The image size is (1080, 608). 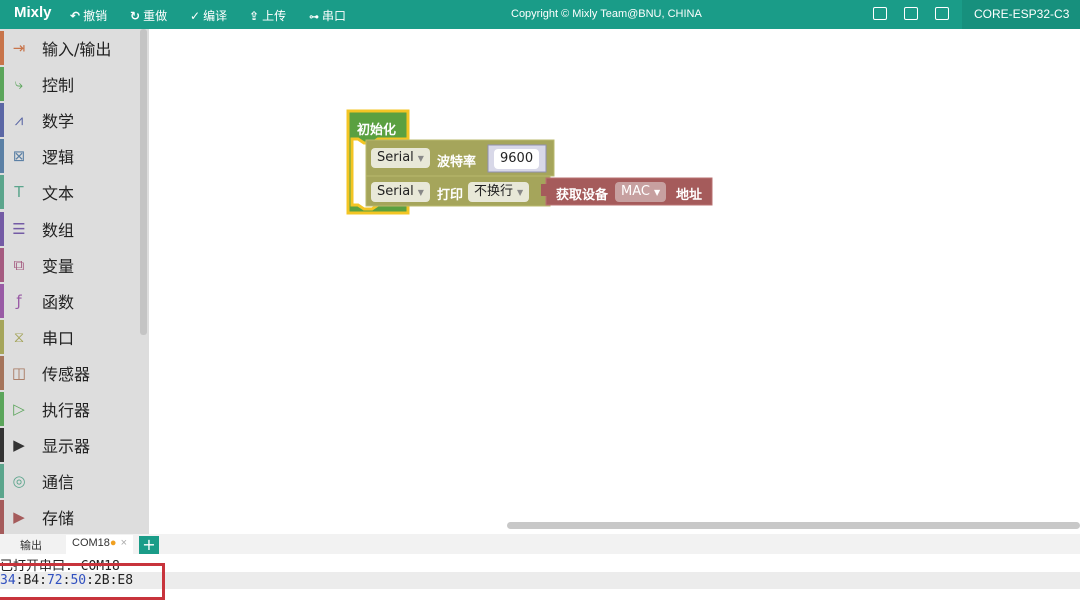 I want to click on baud-input: 9600, so click(x=517, y=159).